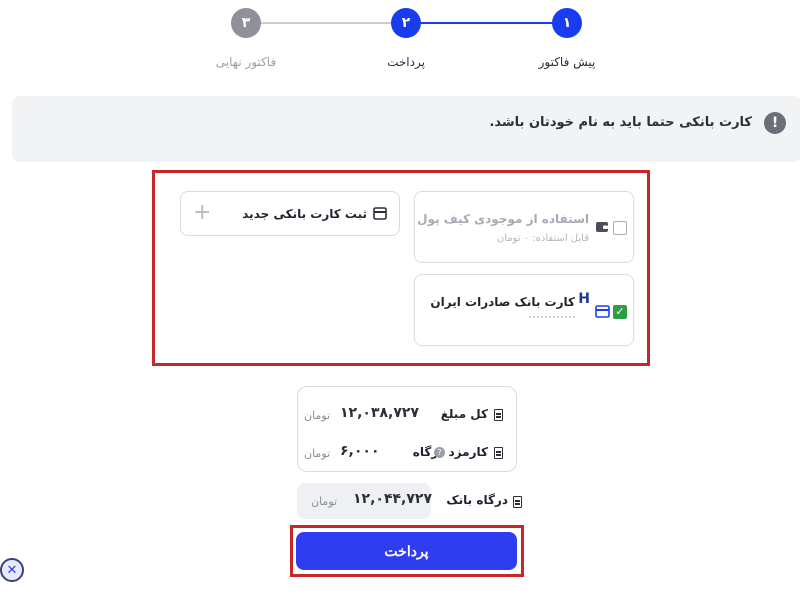 The width and height of the screenshot is (800, 600). What do you see at coordinates (620, 122) in the screenshot?
I see `notice-text: کارت بانکی حتما باید به نام خودتان باشد.` at bounding box center [620, 122].